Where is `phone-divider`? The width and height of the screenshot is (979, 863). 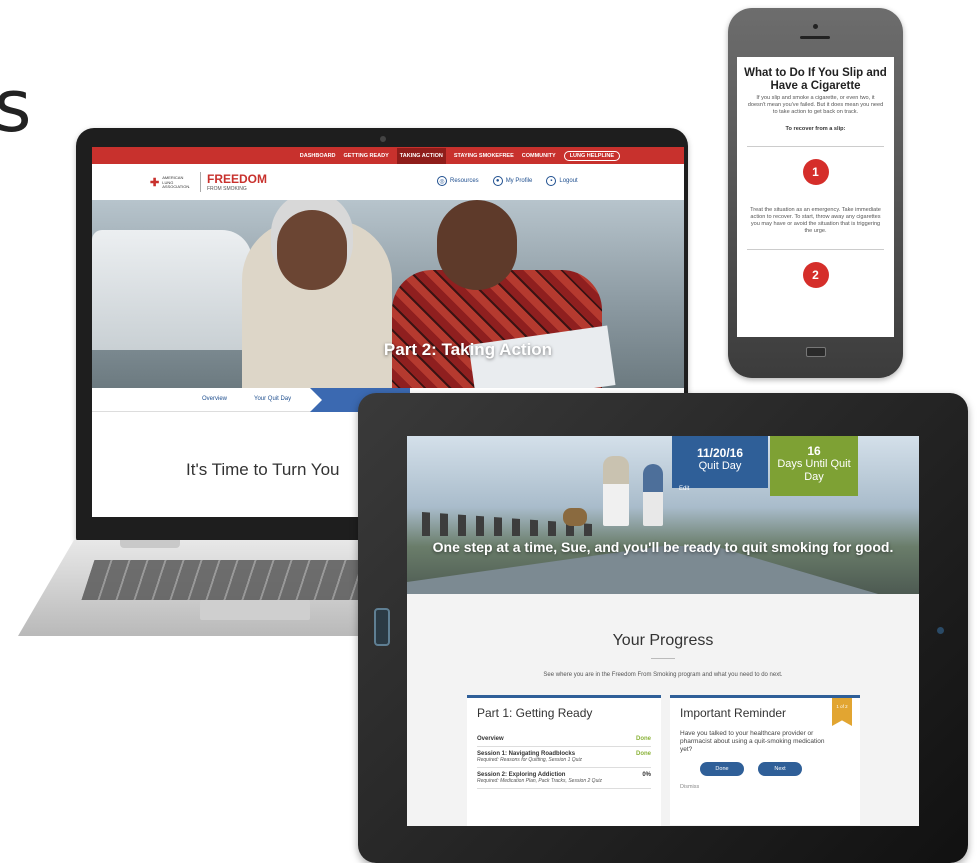
phone-divider is located at coordinates (815, 146).